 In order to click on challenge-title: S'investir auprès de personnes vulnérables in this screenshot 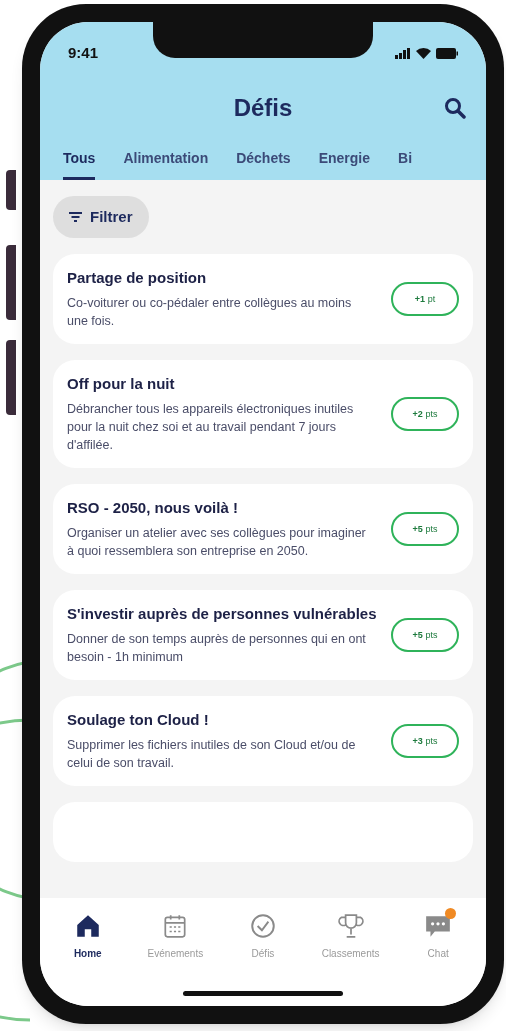, I will do `click(222, 614)`.